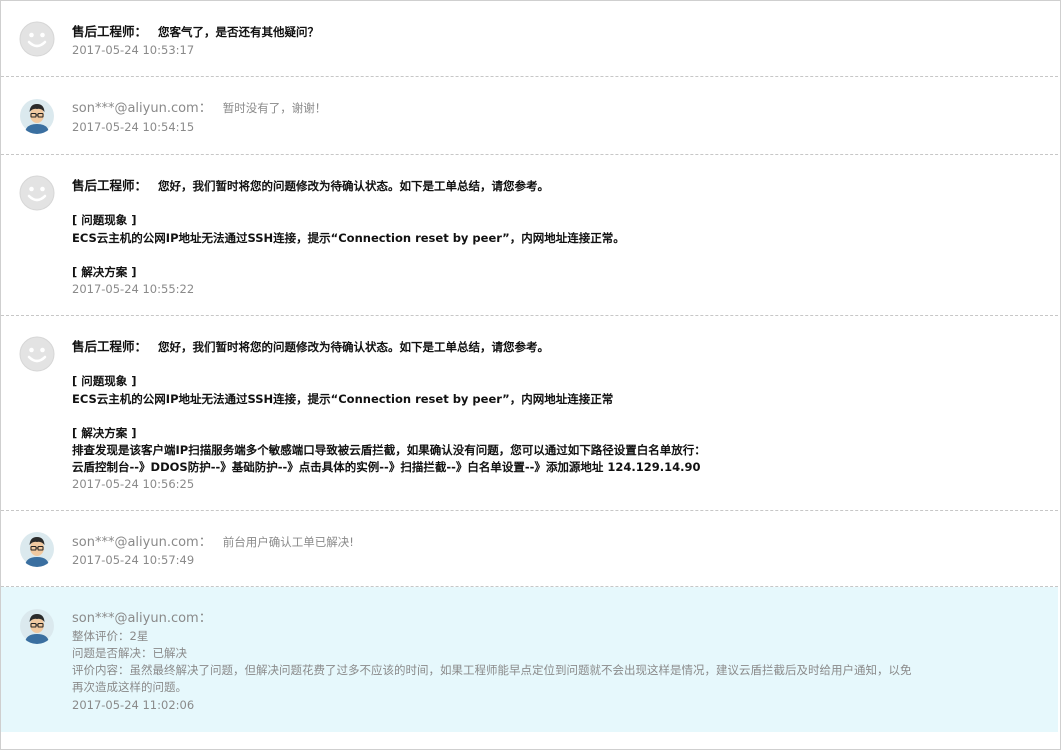  Describe the element at coordinates (133, 705) in the screenshot. I see `timestamp: 2017-05-24 11:02:06` at that location.